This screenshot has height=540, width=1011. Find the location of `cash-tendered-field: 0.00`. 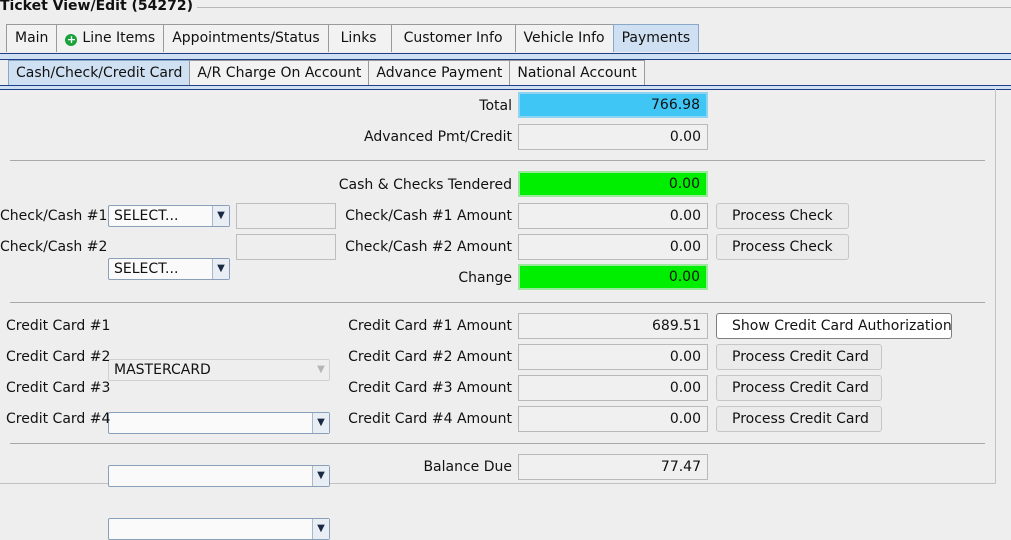

cash-tendered-field: 0.00 is located at coordinates (613, 184).